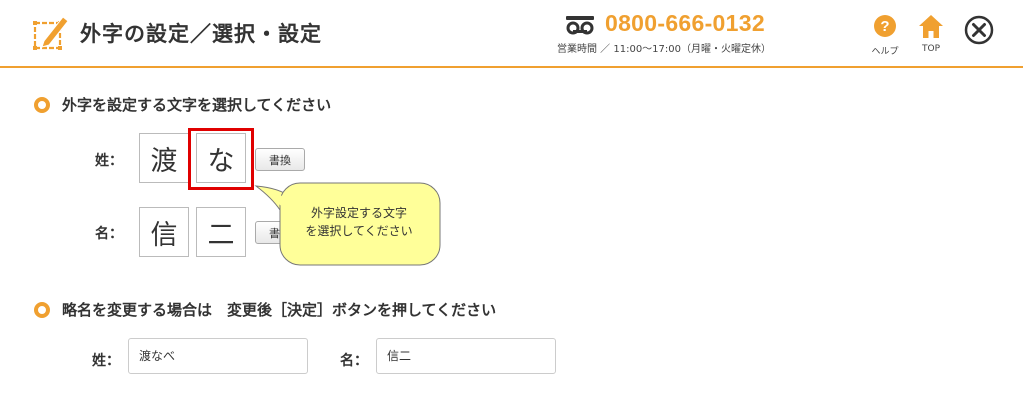 The image size is (1023, 414). Describe the element at coordinates (885, 52) in the screenshot. I see `help-label: ヘルプ` at that location.